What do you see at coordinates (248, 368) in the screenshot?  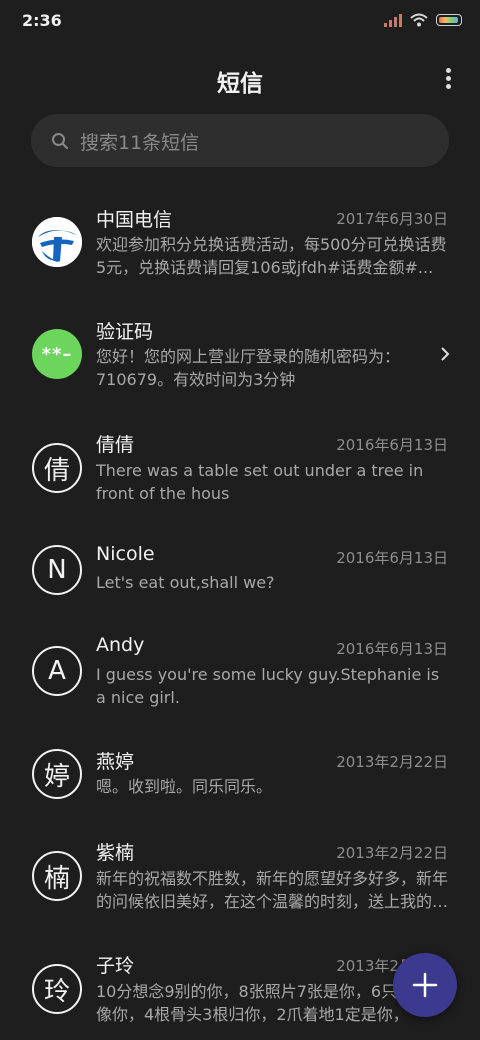 I see `message-preview: 您好！您的网上营业厅登录的随机密码为：710679。有效时间为3分钟` at bounding box center [248, 368].